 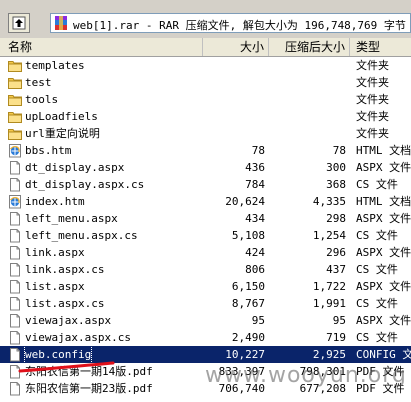 What do you see at coordinates (15, 201) in the screenshot?
I see `html-icon` at bounding box center [15, 201].